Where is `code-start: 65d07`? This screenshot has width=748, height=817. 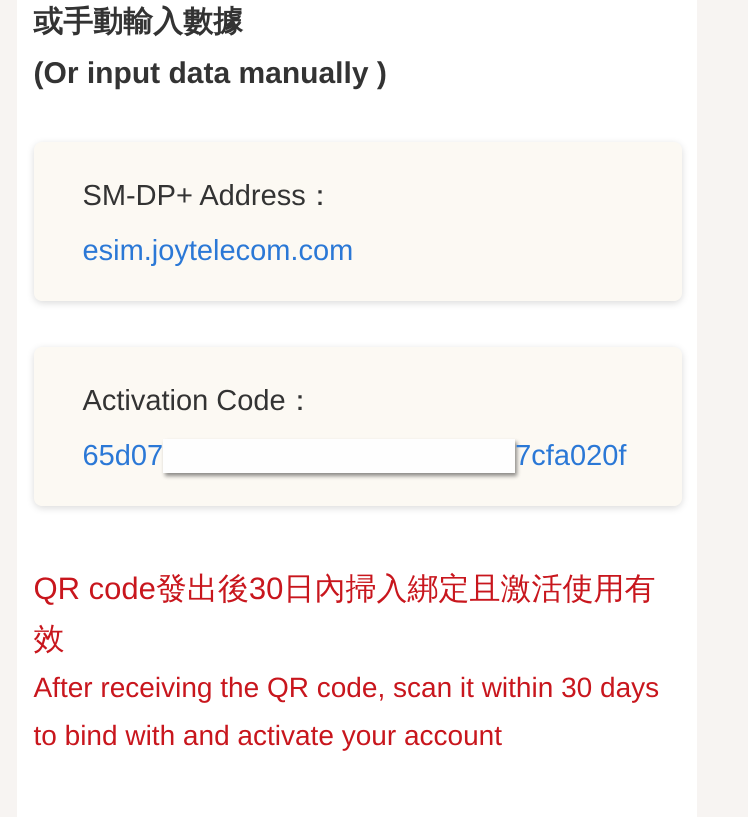 code-start: 65d07 is located at coordinates (123, 456).